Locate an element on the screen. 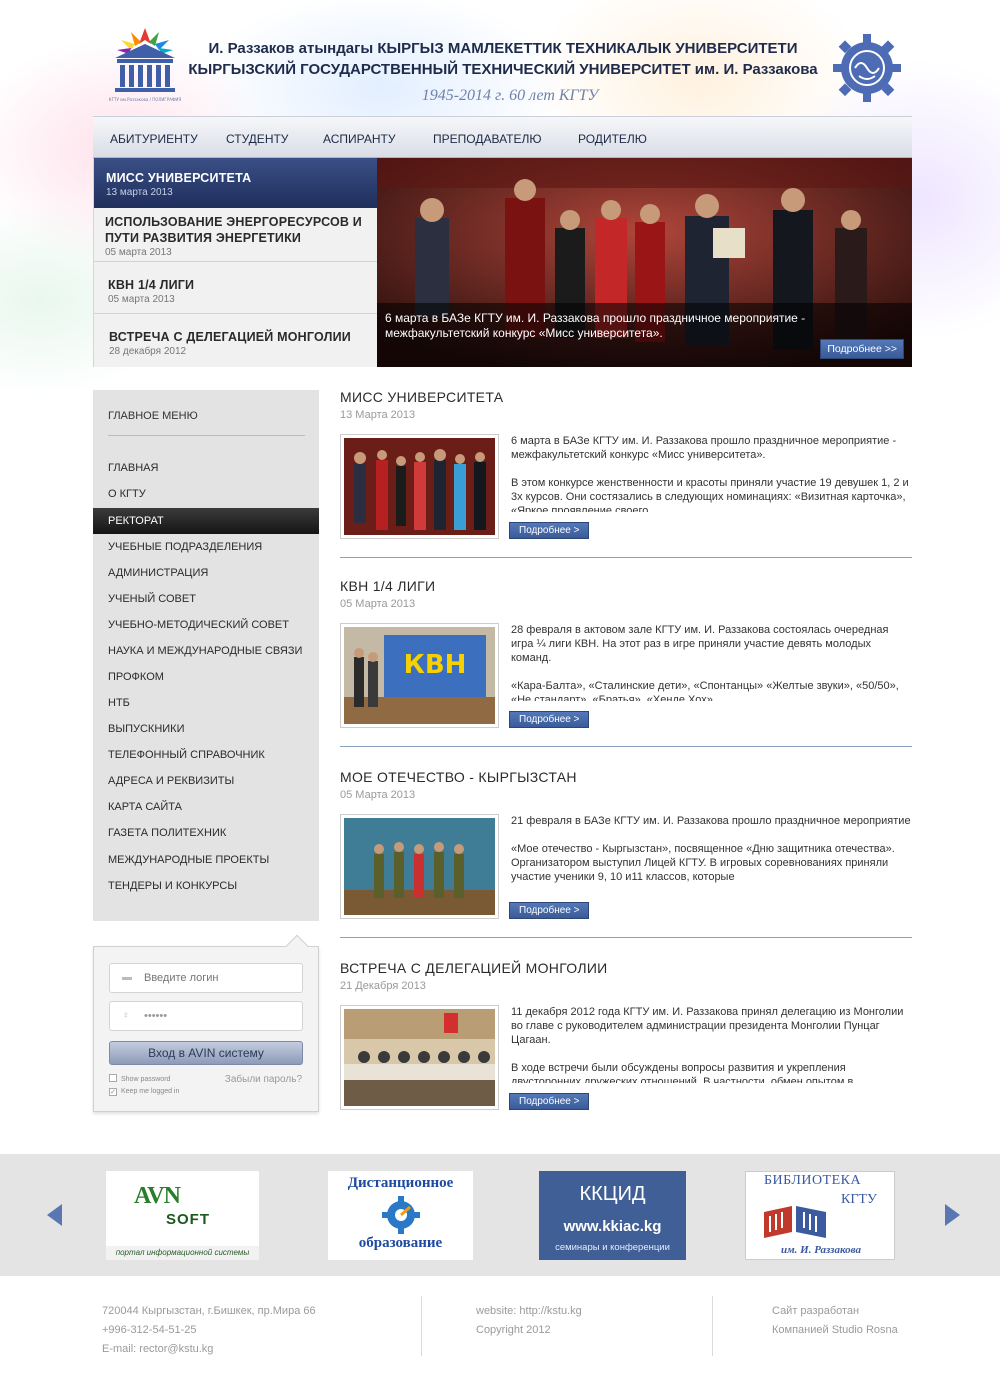 This screenshot has height=1385, width=1000. slider-item: МИСС УНИВЕРСИТЕТА 13 марта 2013 is located at coordinates (236, 183).